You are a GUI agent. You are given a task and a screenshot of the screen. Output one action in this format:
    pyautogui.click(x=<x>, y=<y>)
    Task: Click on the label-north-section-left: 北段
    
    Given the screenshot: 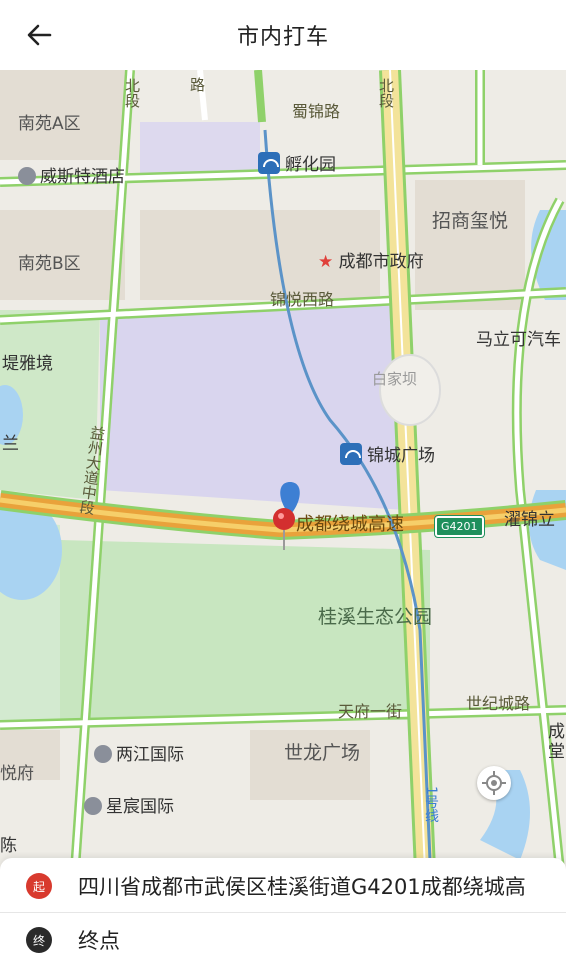 What is the action you would take?
    pyautogui.click(x=132, y=93)
    